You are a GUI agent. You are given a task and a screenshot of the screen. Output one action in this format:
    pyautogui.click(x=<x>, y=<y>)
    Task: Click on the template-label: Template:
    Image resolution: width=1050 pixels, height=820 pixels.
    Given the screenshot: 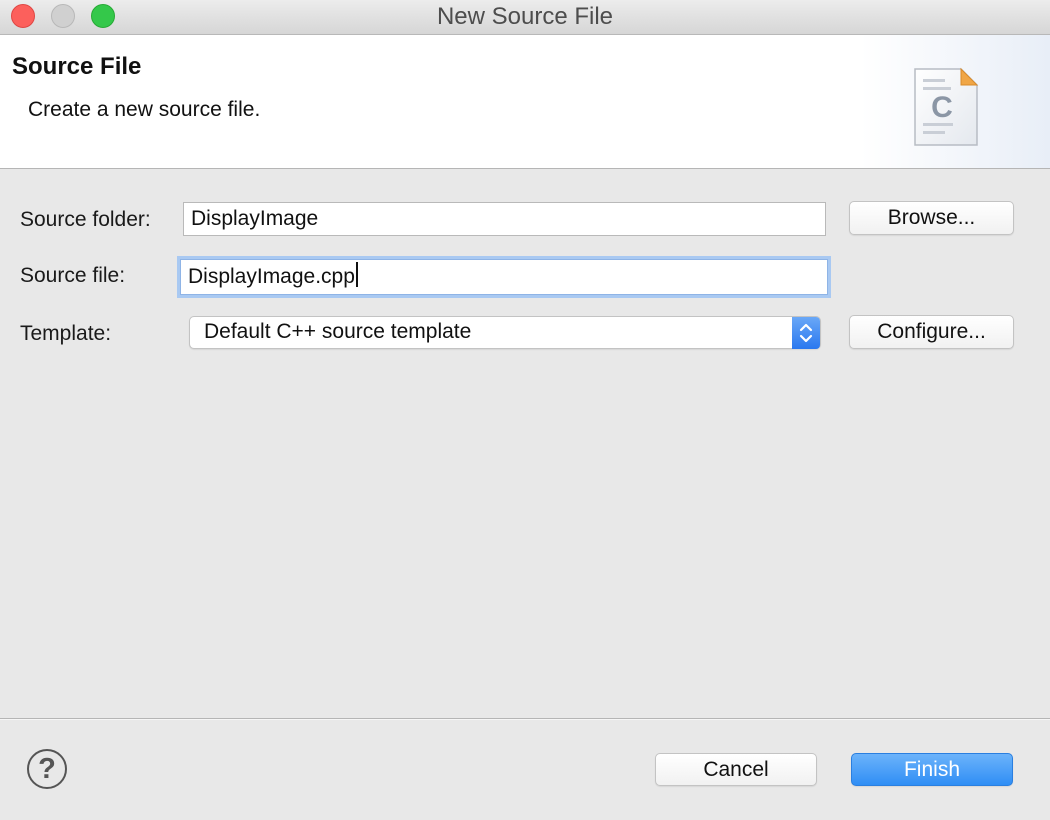 What is the action you would take?
    pyautogui.click(x=66, y=333)
    